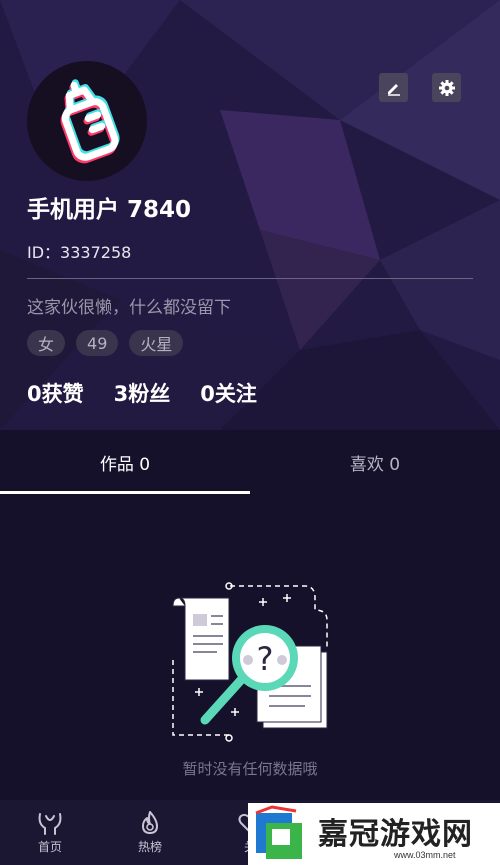 Image resolution: width=500 pixels, height=865 pixels. Describe the element at coordinates (109, 210) in the screenshot. I see `username: 手机用户 7840` at that location.